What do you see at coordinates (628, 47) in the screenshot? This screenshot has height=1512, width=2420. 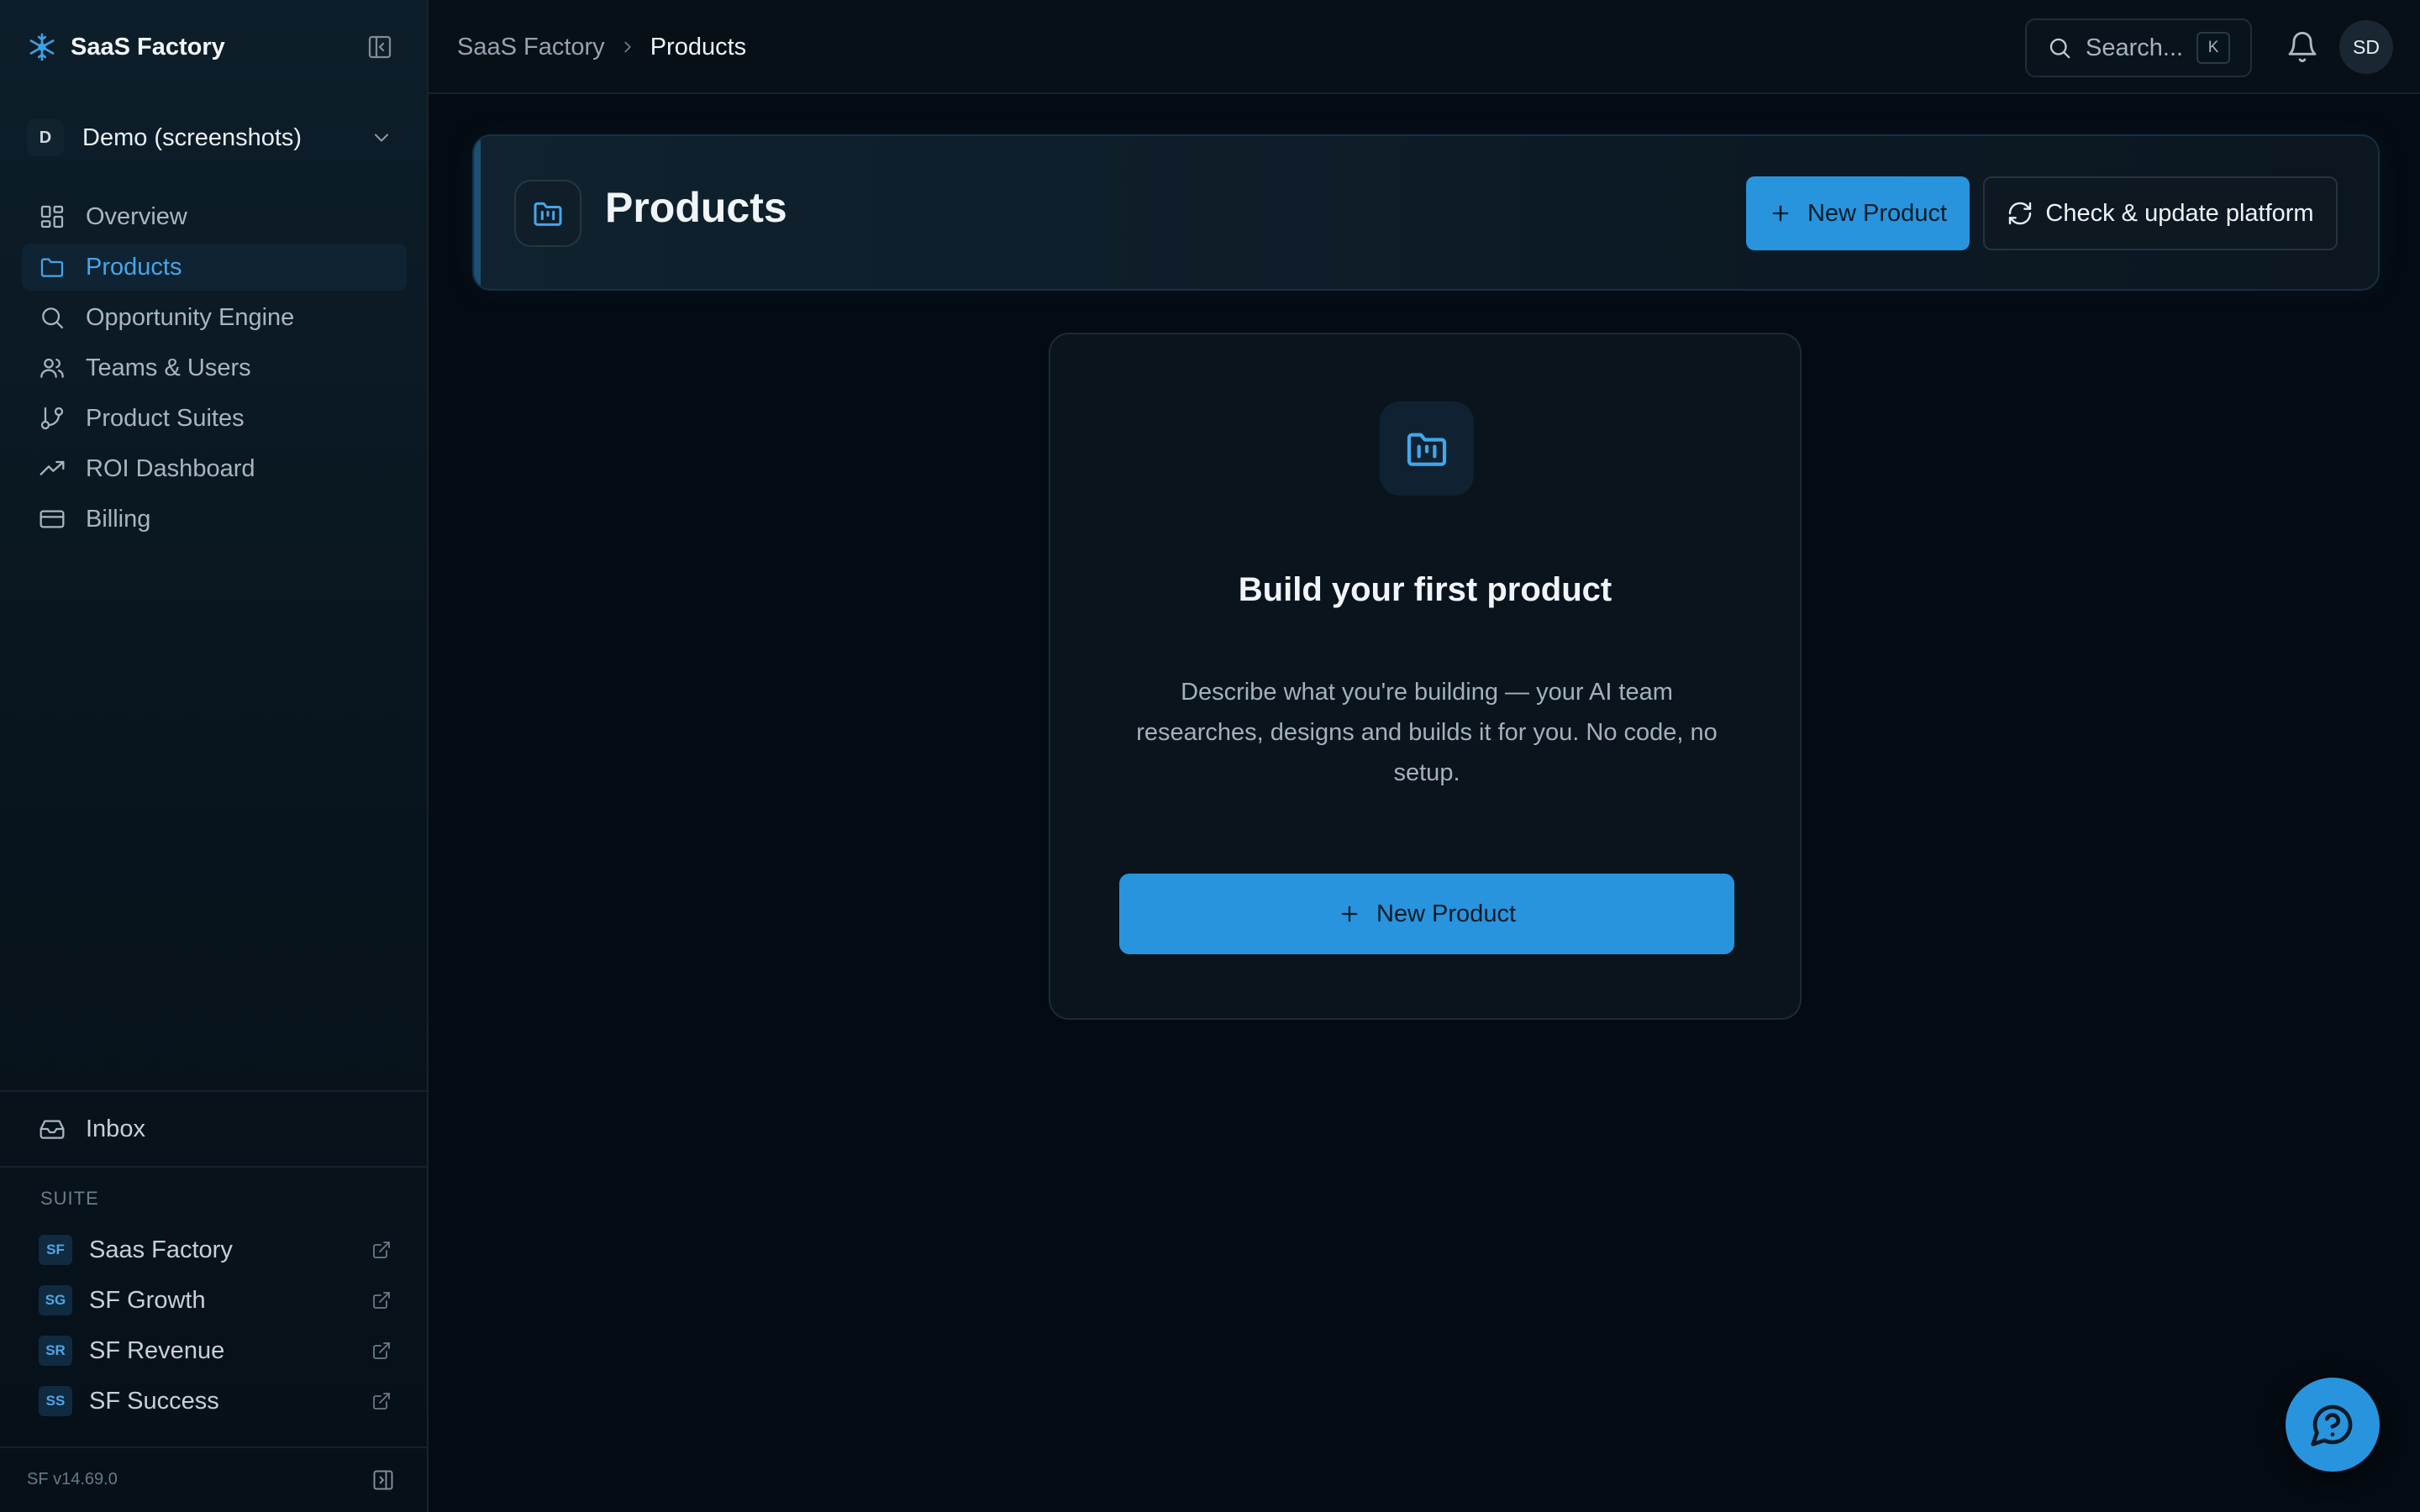 I see `chevron-right-icon` at bounding box center [628, 47].